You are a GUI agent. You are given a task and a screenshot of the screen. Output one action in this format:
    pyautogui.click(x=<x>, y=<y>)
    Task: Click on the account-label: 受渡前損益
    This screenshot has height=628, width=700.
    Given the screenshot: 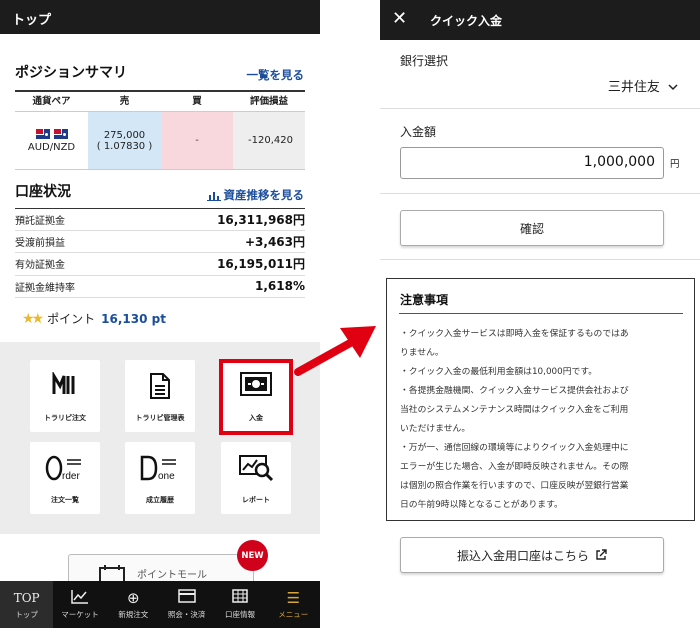 What is the action you would take?
    pyautogui.click(x=40, y=243)
    